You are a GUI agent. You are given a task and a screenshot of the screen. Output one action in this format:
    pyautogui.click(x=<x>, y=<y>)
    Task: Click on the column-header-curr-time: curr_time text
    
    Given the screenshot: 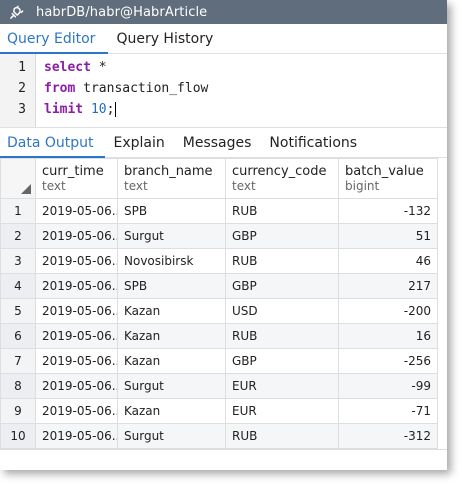 What is the action you would take?
    pyautogui.click(x=76, y=178)
    